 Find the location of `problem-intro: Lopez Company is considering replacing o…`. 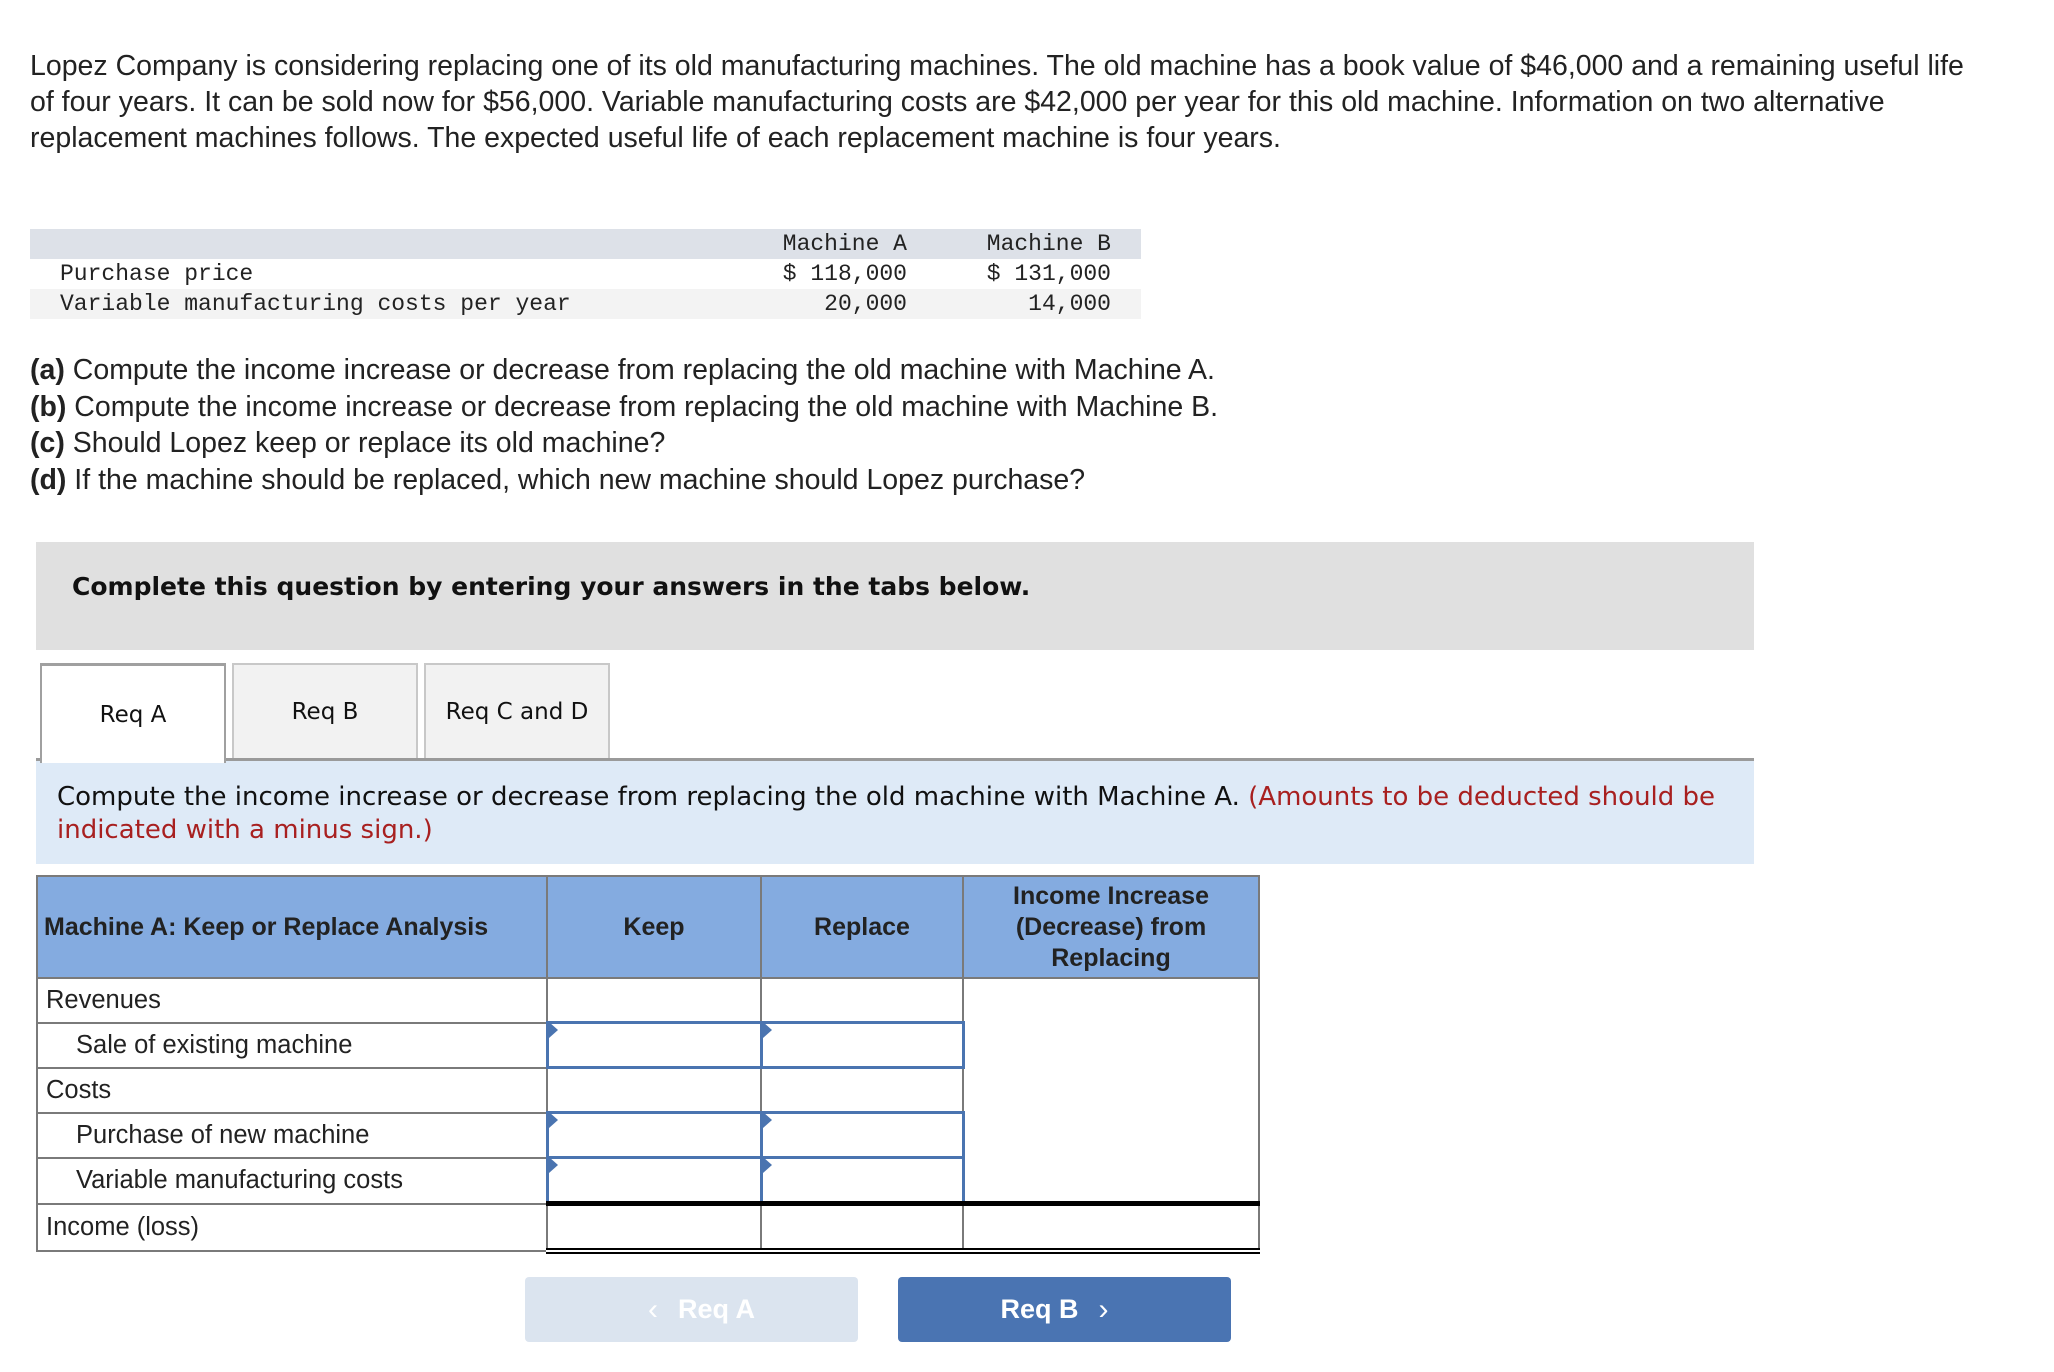

problem-intro: Lopez Company is considering replacing o… is located at coordinates (997, 102).